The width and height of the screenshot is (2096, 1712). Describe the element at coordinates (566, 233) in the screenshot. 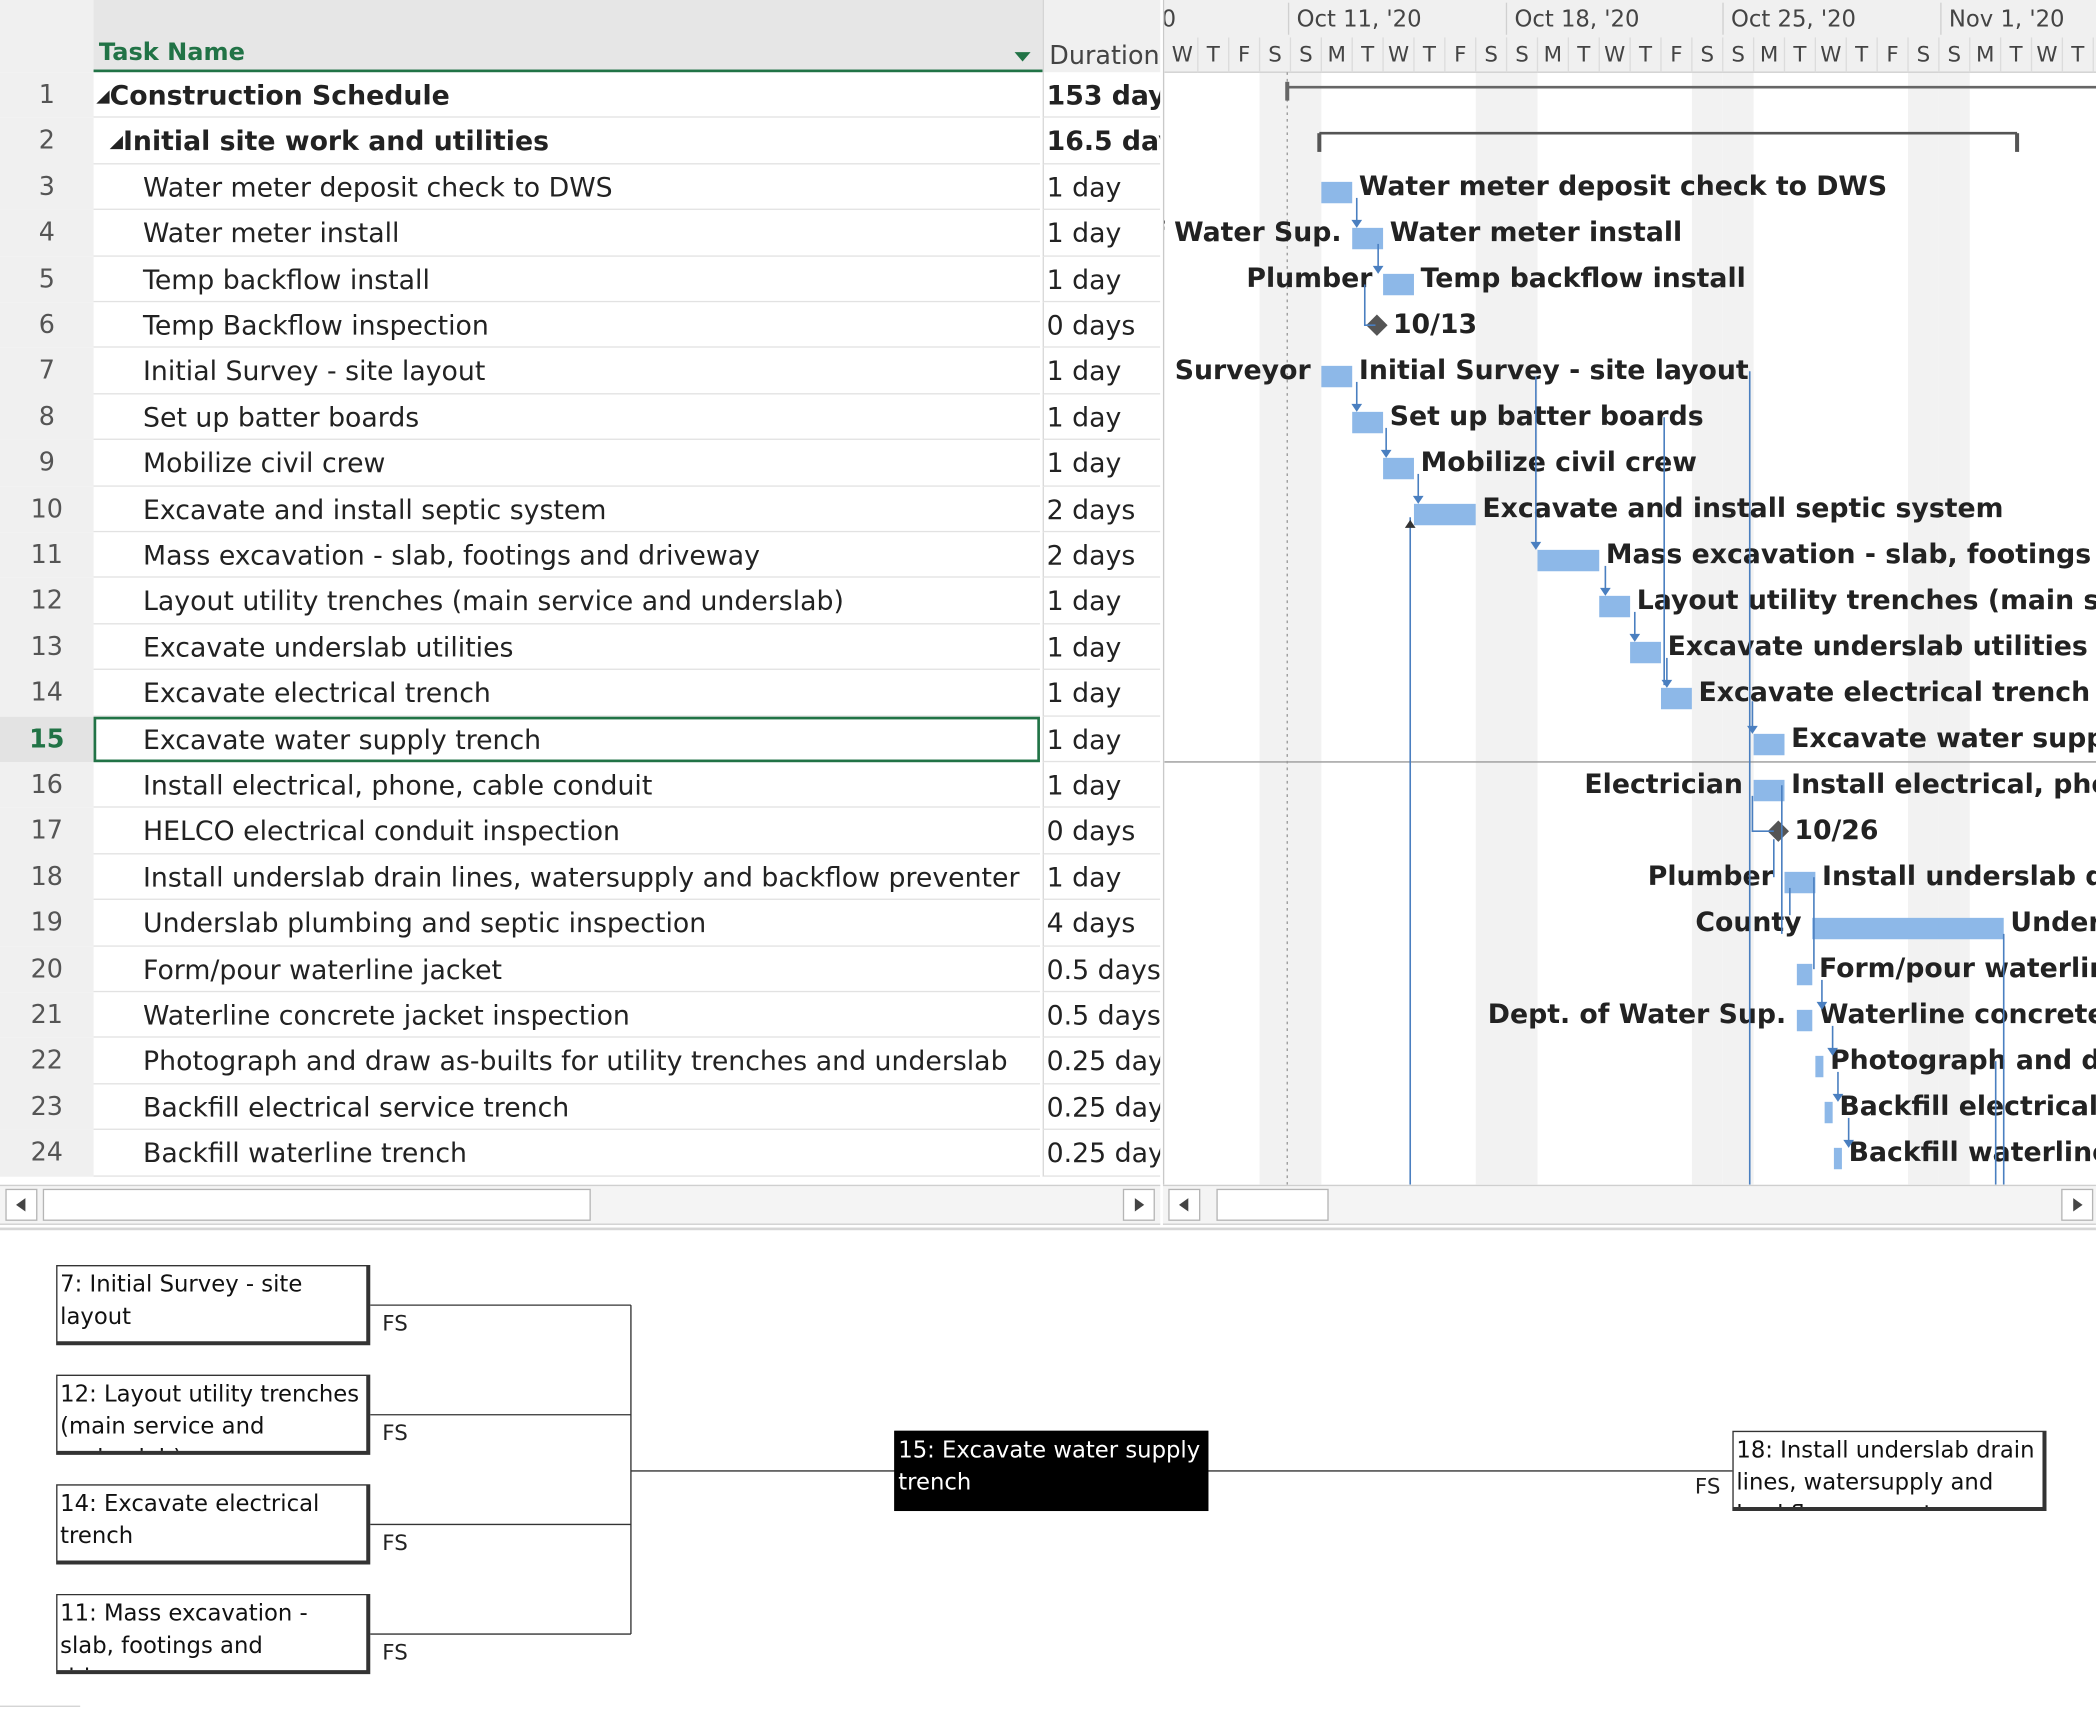

I see `task-name-cell: Water meter install` at that location.